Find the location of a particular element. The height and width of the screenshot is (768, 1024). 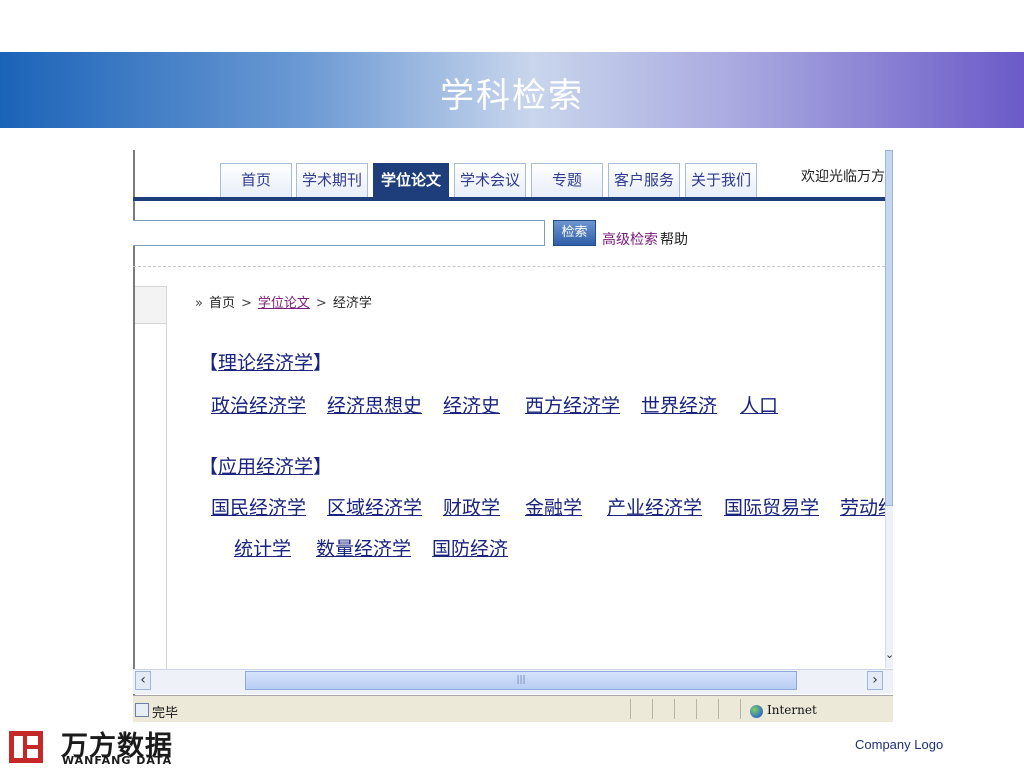

category-link: 应用经济学 is located at coordinates (265, 467).